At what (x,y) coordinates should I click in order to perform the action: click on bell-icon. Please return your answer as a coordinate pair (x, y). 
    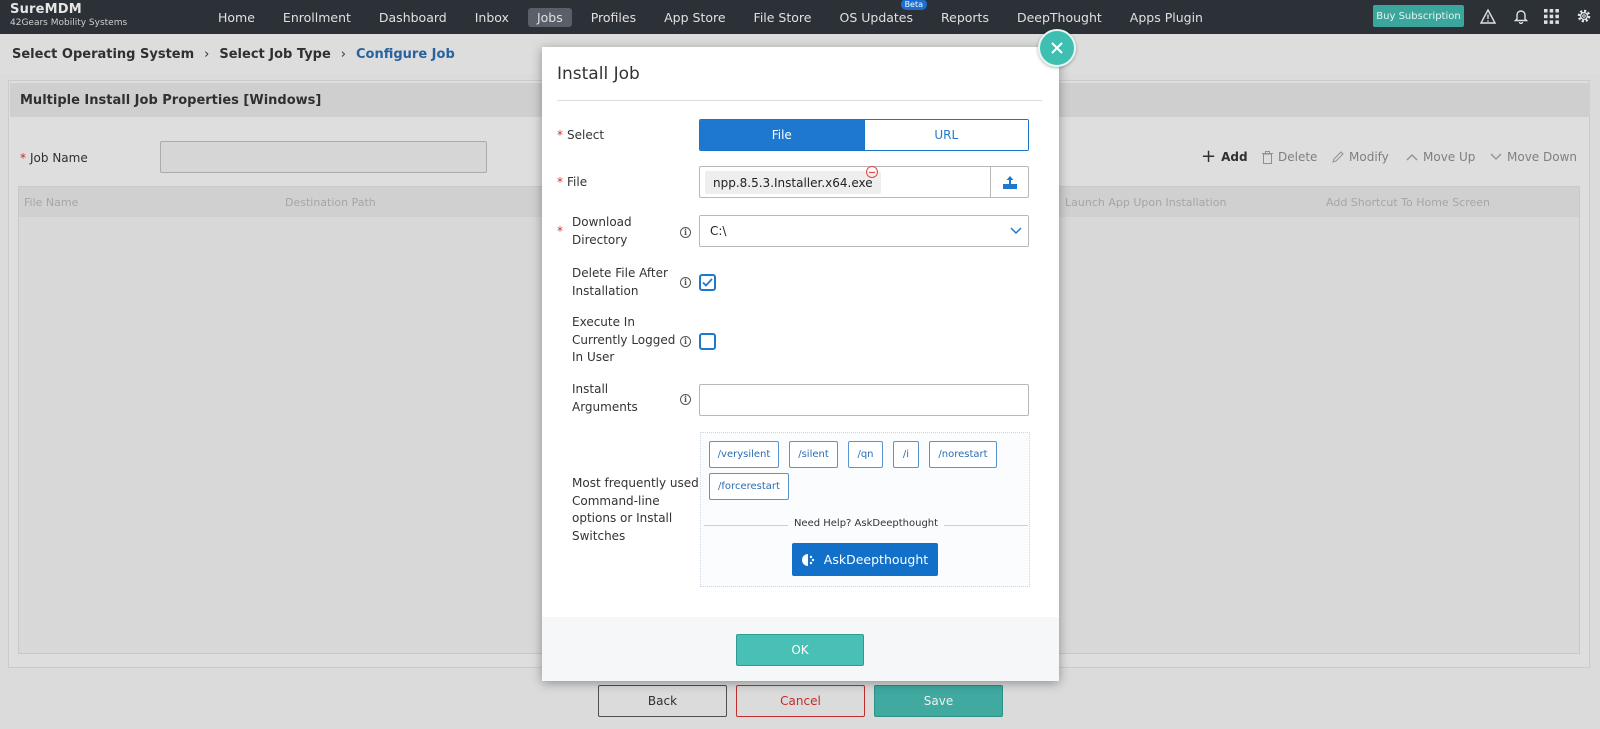
    Looking at the image, I should click on (1521, 16).